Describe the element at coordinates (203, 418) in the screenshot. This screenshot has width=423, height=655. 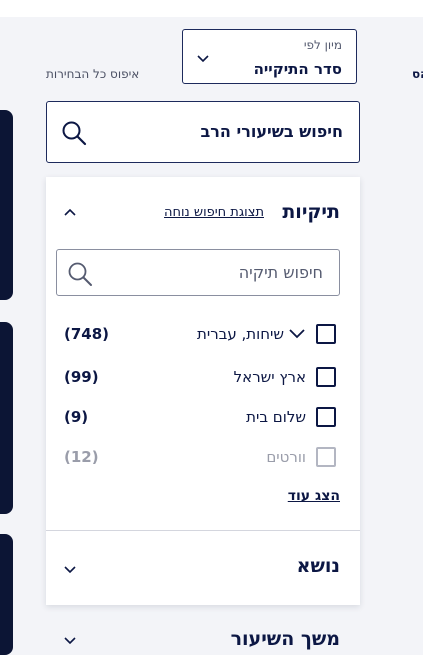
I see `folder-item: שלום בית (9)` at that location.